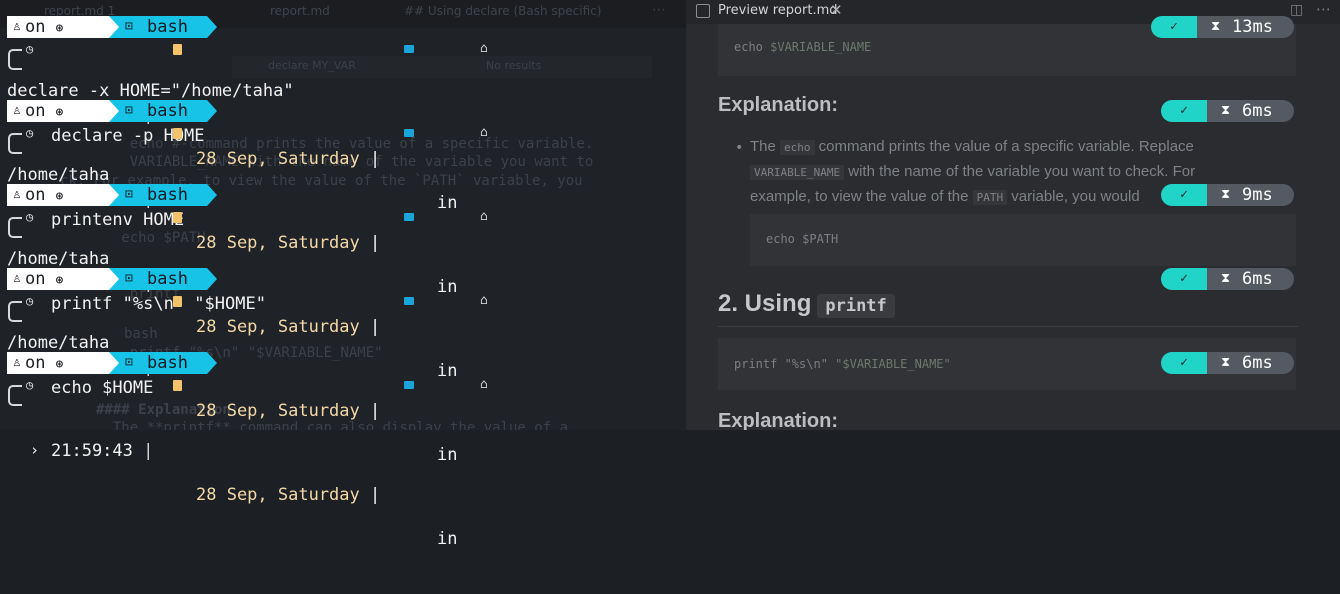  What do you see at coordinates (1323, 9) in the screenshot?
I see `more-actions-icon: ⋯` at bounding box center [1323, 9].